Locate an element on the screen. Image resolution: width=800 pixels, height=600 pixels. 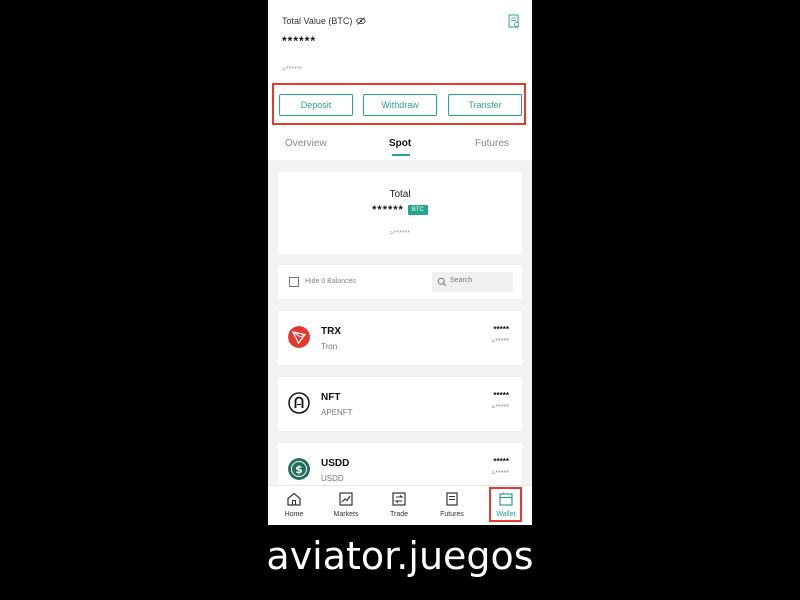
bottom-nav: Home Markets Trade Futures Wallet is located at coordinates (400, 505).